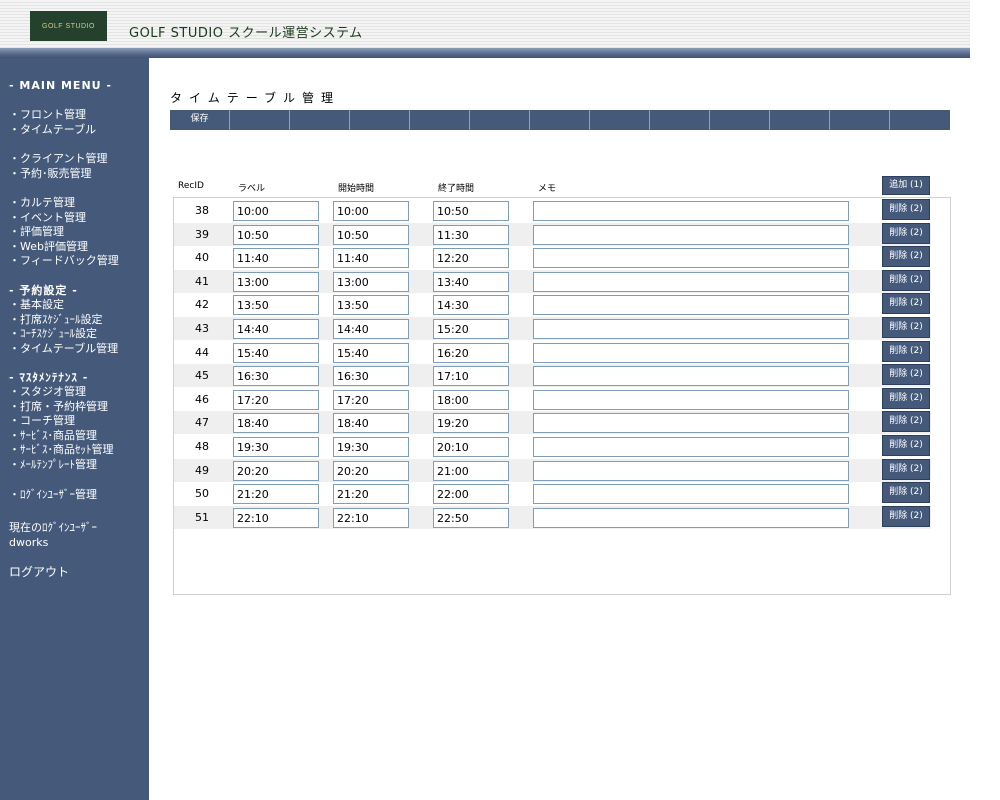 This screenshot has height=800, width=1000. I want to click on sidebar-item-basic-settings: ・基本設定, so click(63, 305).